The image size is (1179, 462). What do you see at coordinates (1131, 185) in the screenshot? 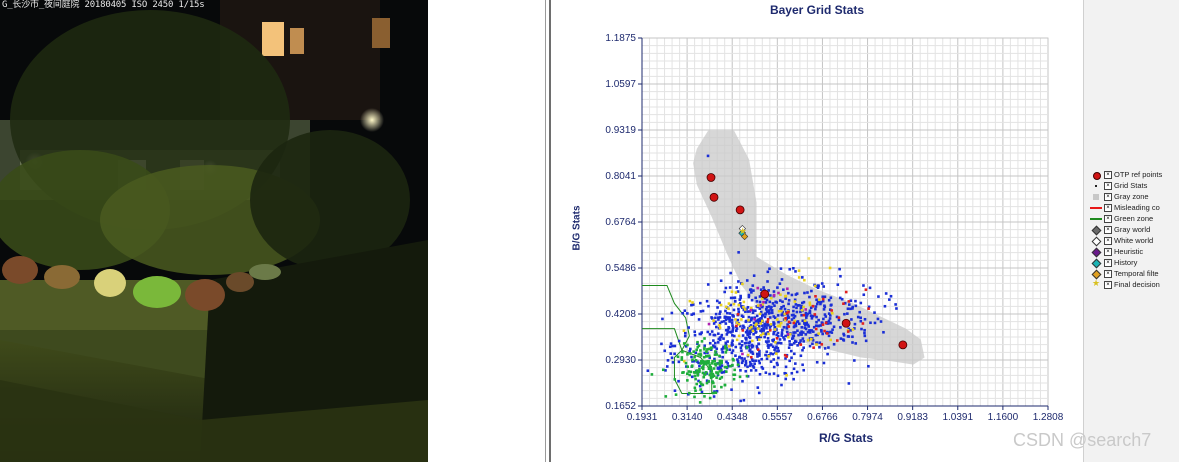
I see `legend-label: Grid Stats` at bounding box center [1131, 185].